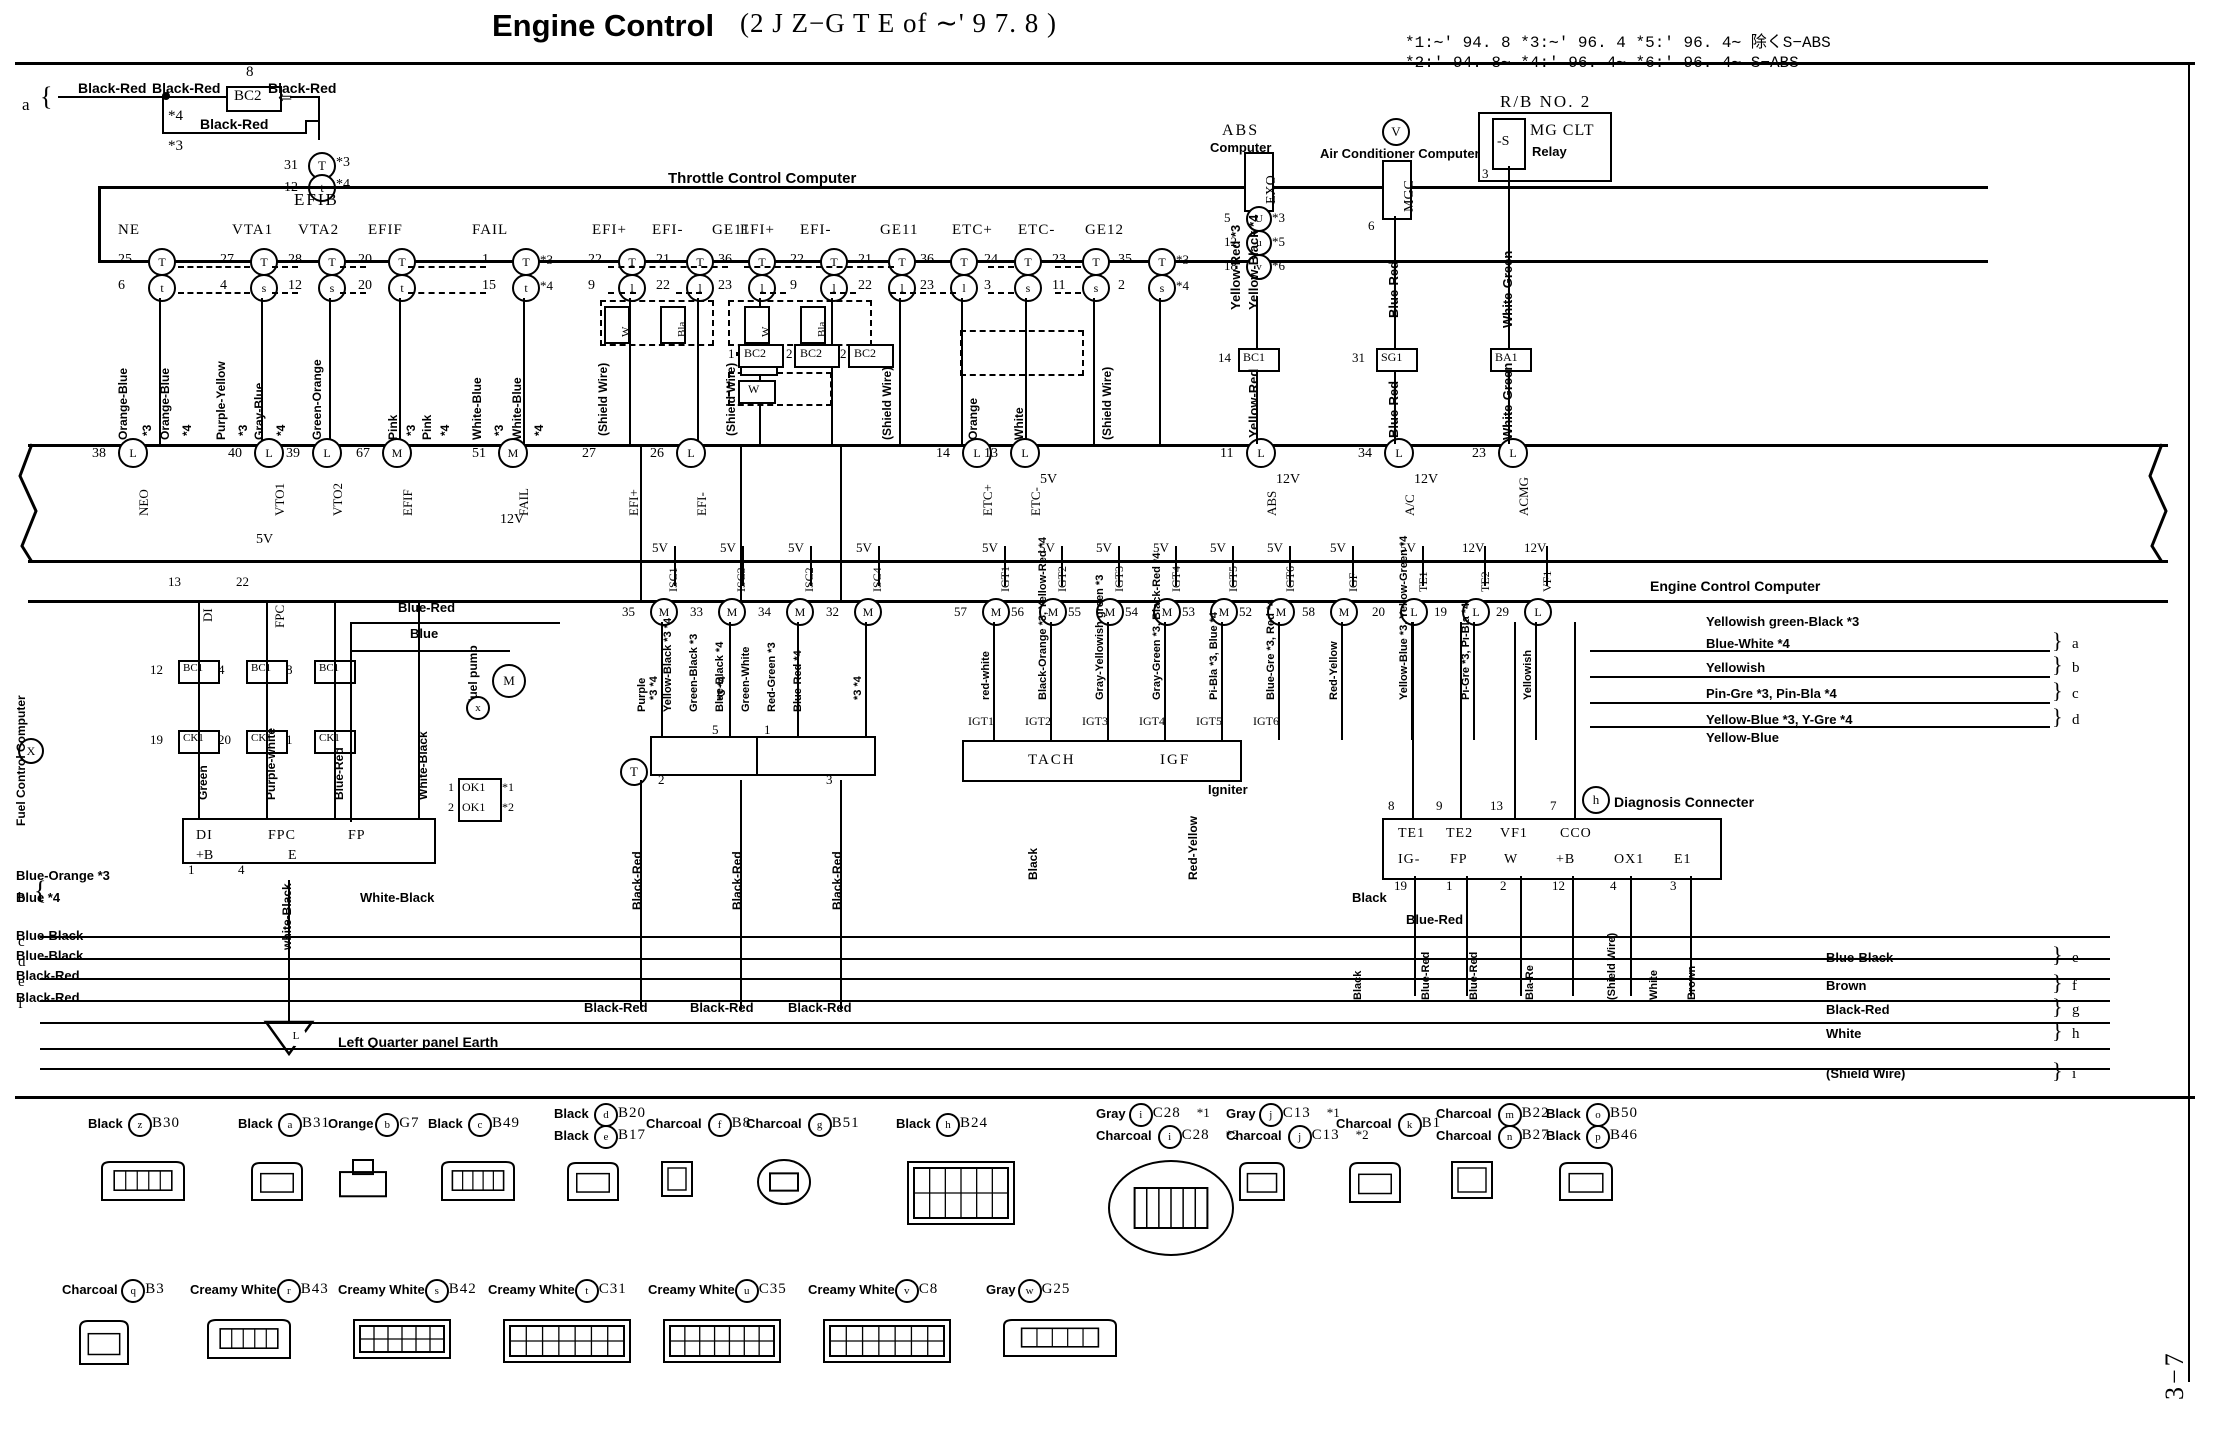  Describe the element at coordinates (1404, 617) in the screenshot. I see `ecu-lower-color-te0: Yellow-Blue *3, Yellow-Green *4` at that location.